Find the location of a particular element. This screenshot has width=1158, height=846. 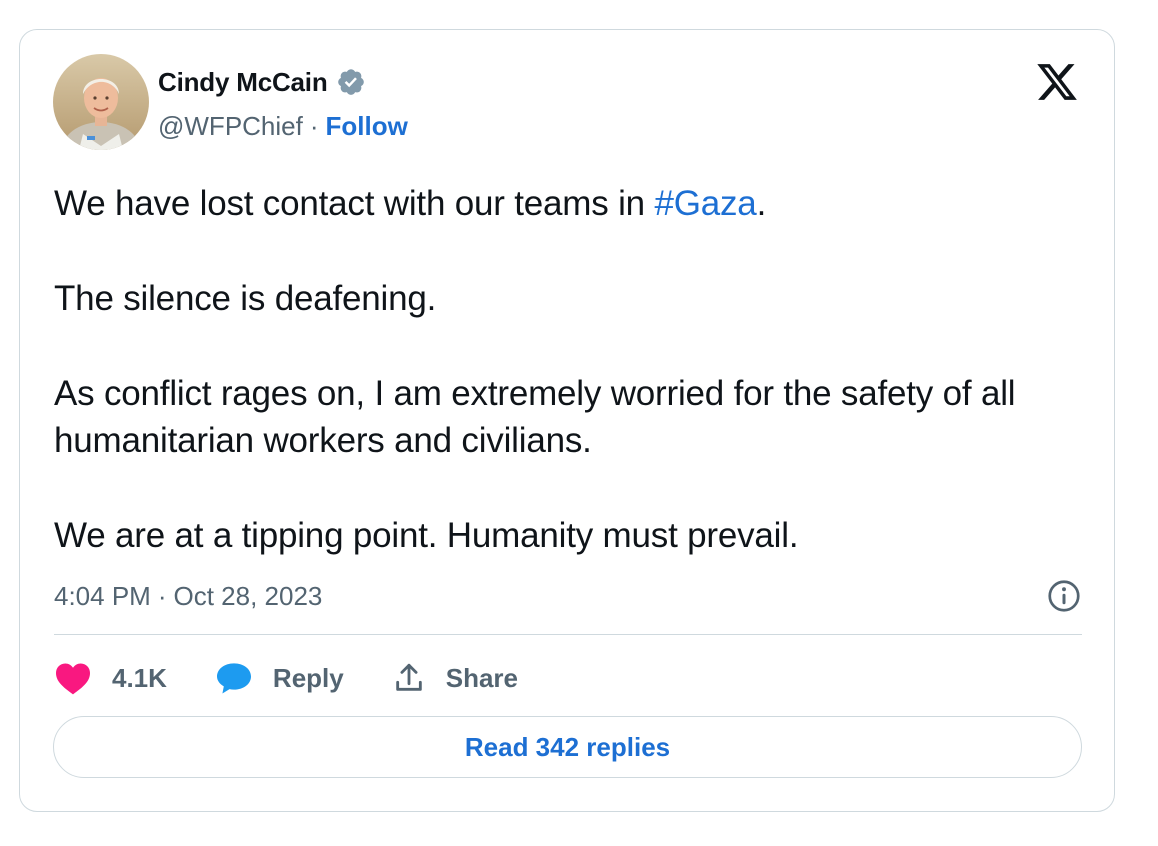

share-label: Share is located at coordinates (481, 677).